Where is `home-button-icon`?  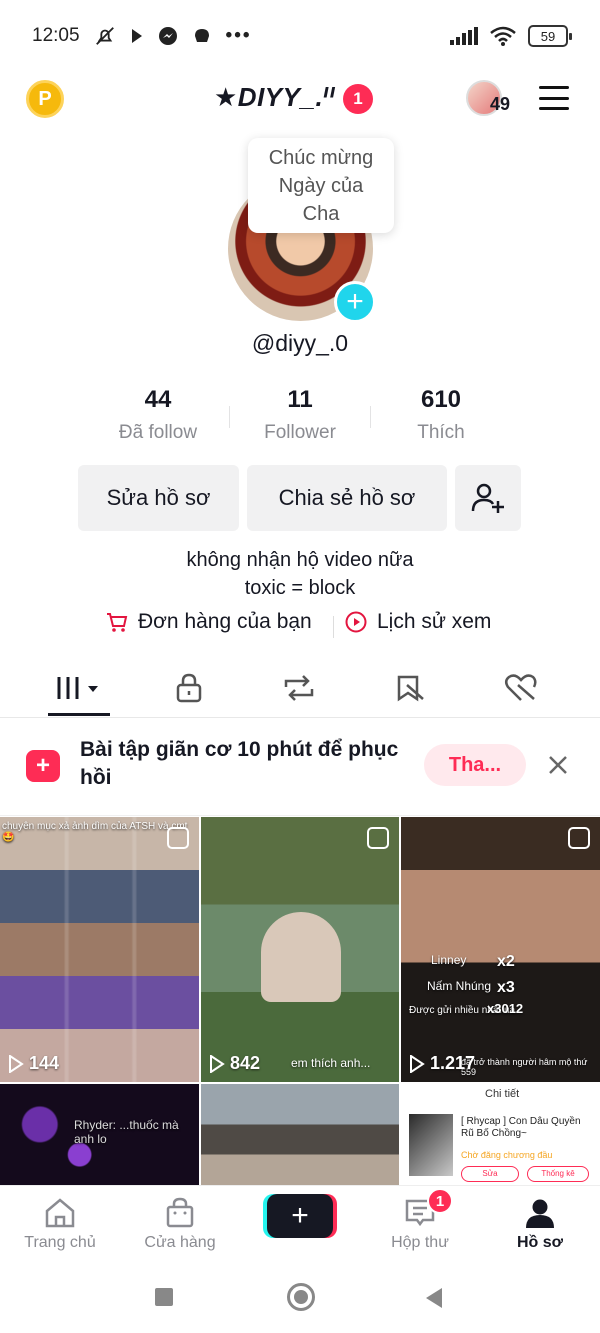
home-button-icon is located at coordinates (301, 1297).